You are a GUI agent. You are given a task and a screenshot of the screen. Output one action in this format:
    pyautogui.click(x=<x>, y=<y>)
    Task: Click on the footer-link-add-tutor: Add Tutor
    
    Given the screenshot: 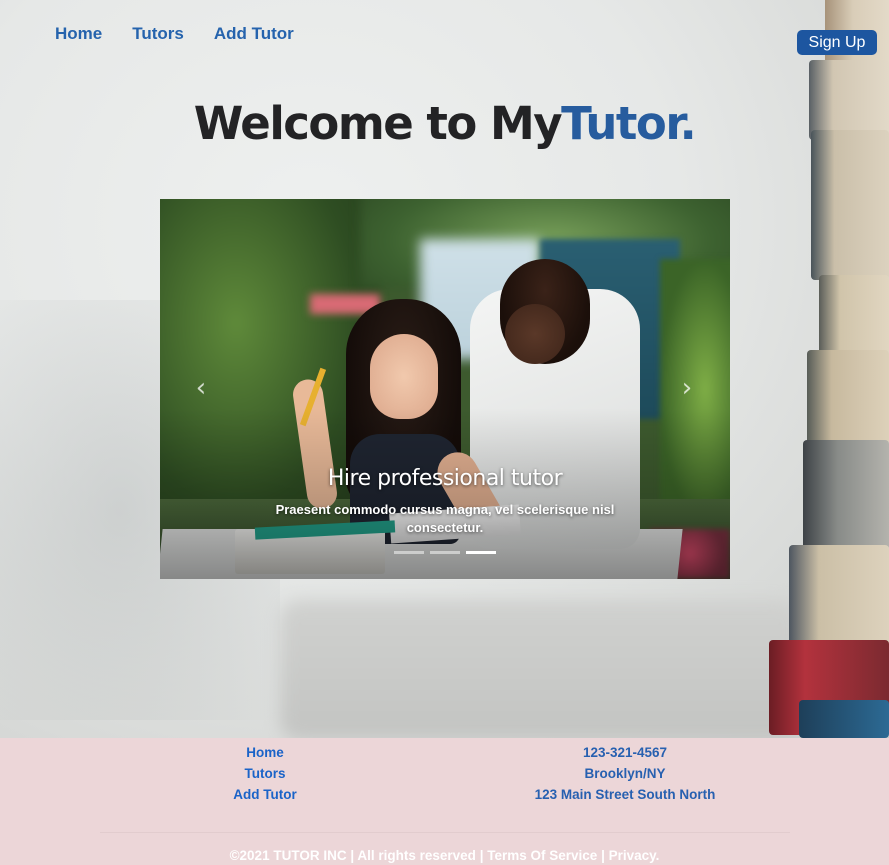 What is the action you would take?
    pyautogui.click(x=265, y=794)
    